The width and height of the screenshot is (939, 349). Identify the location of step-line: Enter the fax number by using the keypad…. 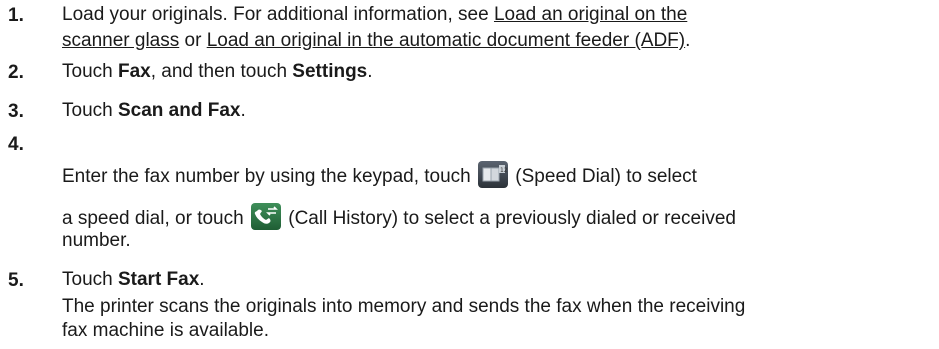
(379, 175).